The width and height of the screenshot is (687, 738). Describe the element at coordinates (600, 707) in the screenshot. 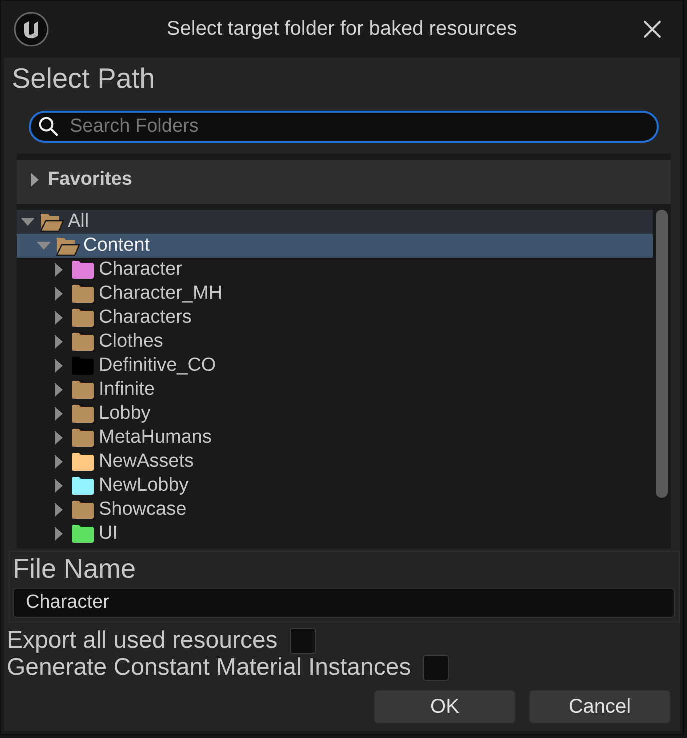

I see `cancel-button: Cancel` at that location.